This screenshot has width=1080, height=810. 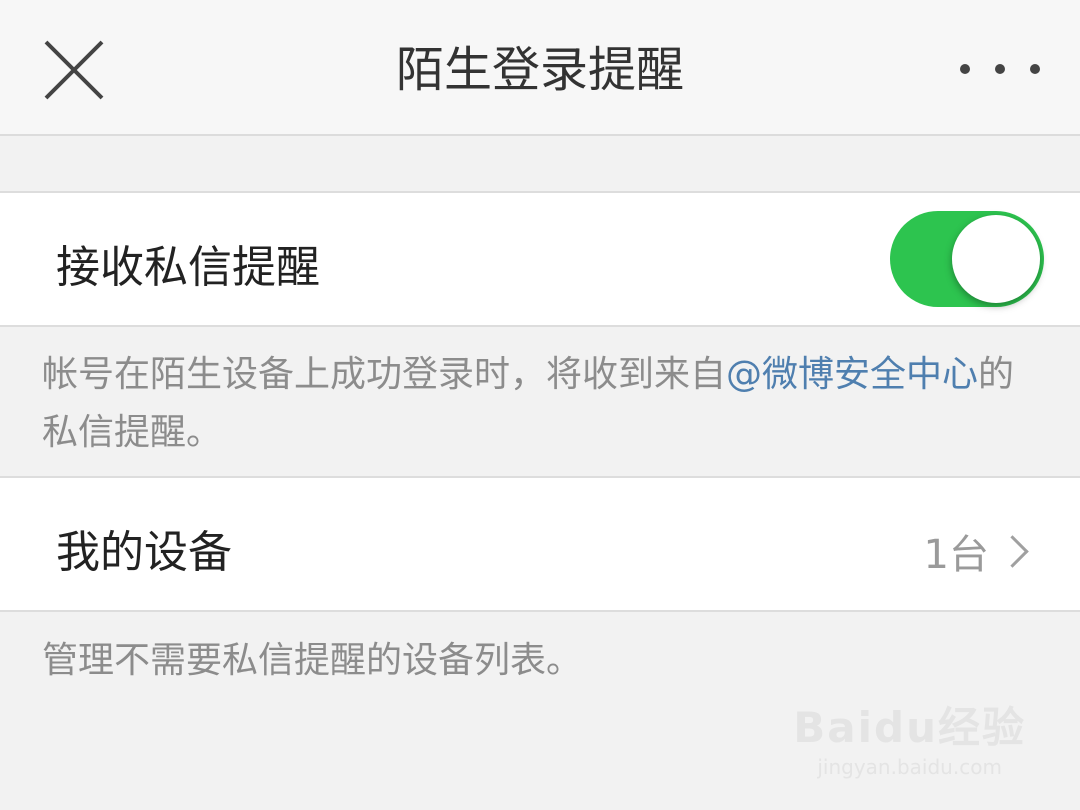 What do you see at coordinates (996, 259) in the screenshot?
I see `toggle-knob` at bounding box center [996, 259].